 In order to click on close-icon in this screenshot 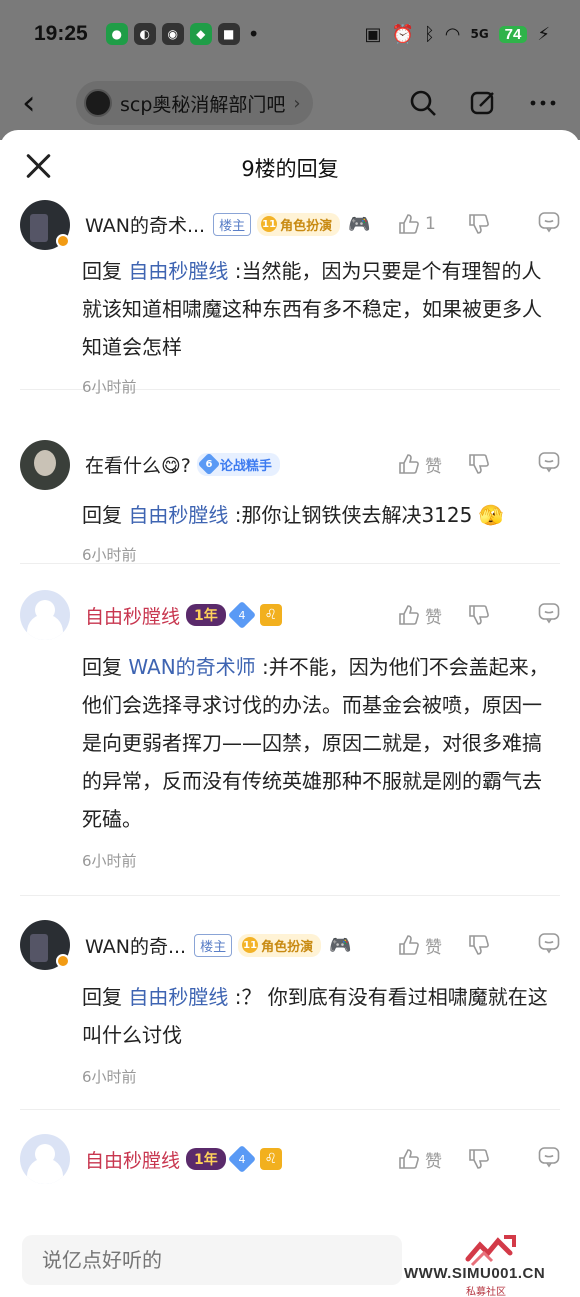, I will do `click(38, 166)`.